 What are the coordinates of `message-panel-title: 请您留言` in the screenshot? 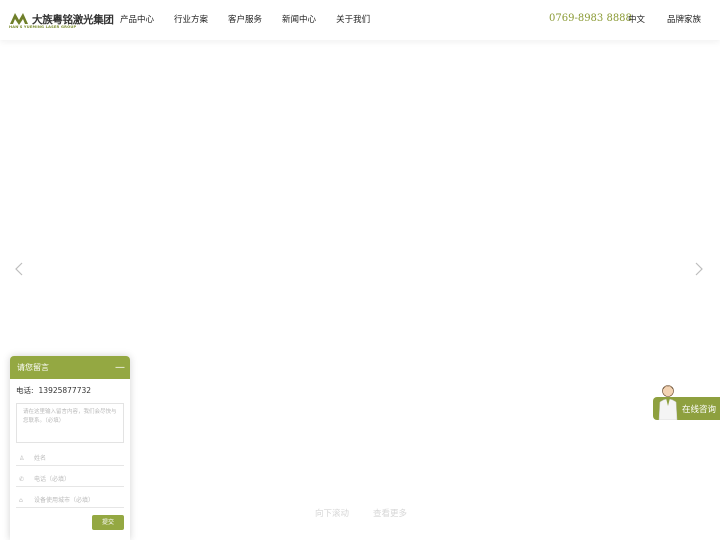 It's located at (33, 367).